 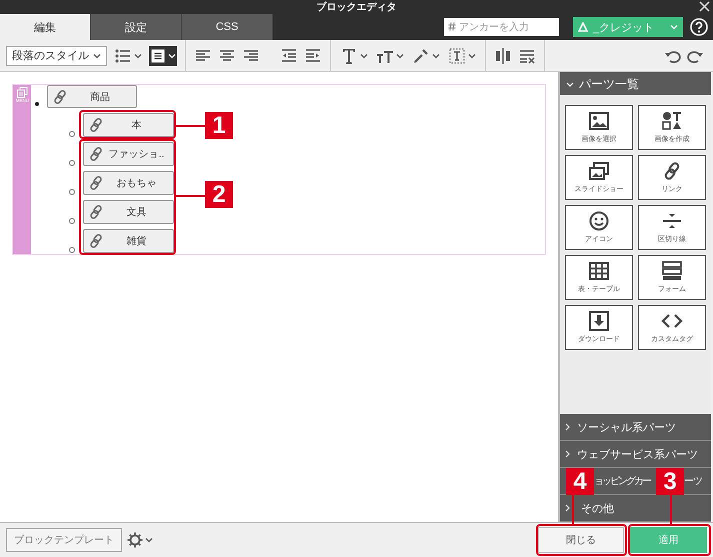 What do you see at coordinates (635, 85) in the screenshot?
I see `parts-panel-header: パーツ一覧` at bounding box center [635, 85].